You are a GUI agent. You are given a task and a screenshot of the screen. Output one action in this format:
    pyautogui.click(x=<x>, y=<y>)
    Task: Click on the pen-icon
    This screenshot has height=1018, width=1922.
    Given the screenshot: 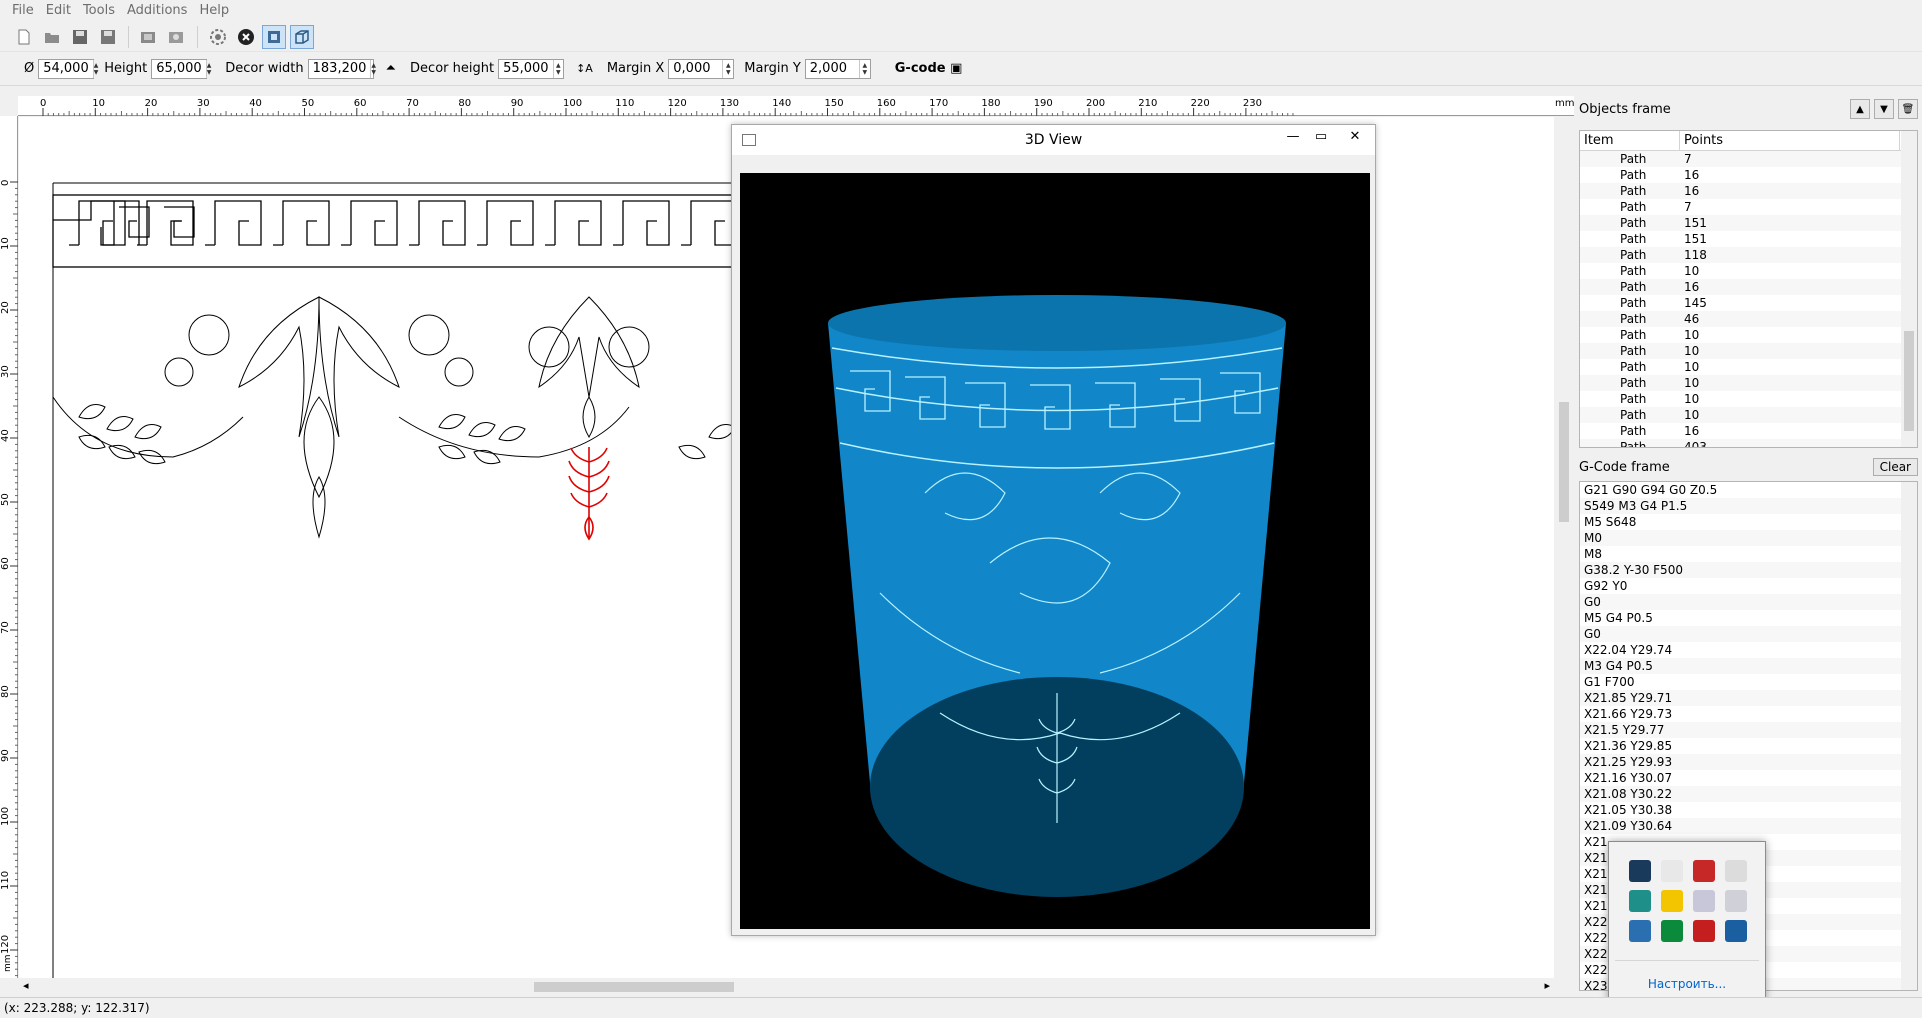 What is the action you would take?
    pyautogui.click(x=1704, y=901)
    